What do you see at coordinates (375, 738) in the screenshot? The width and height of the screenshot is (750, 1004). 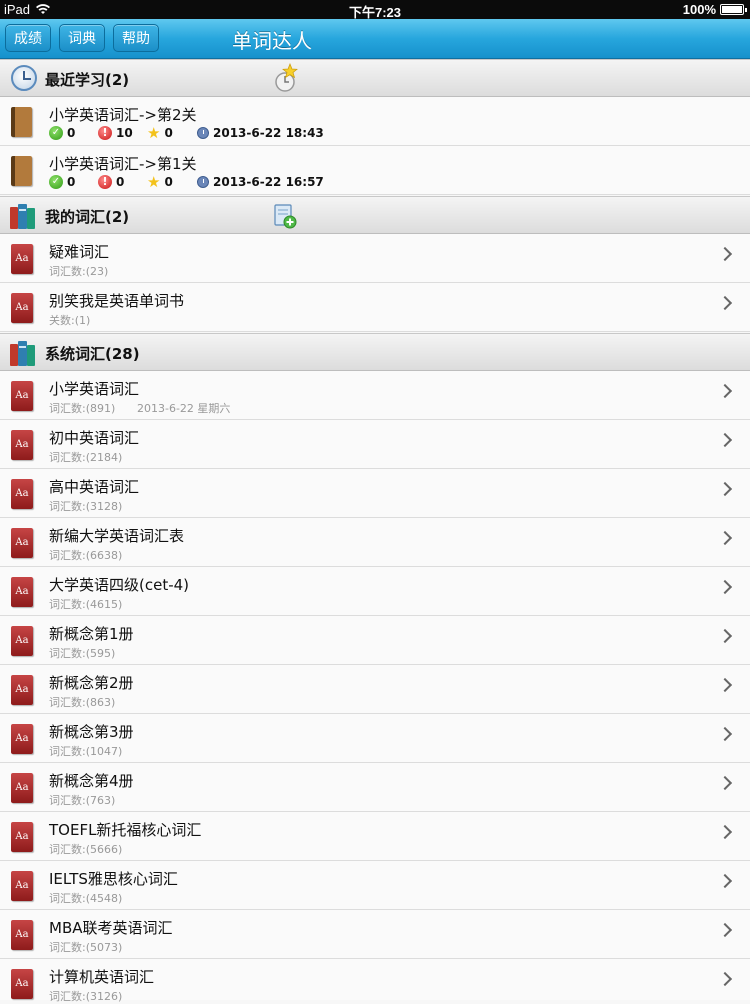 I see `system-list-item: Aa 新概念第3册 词汇数:(1047)` at bounding box center [375, 738].